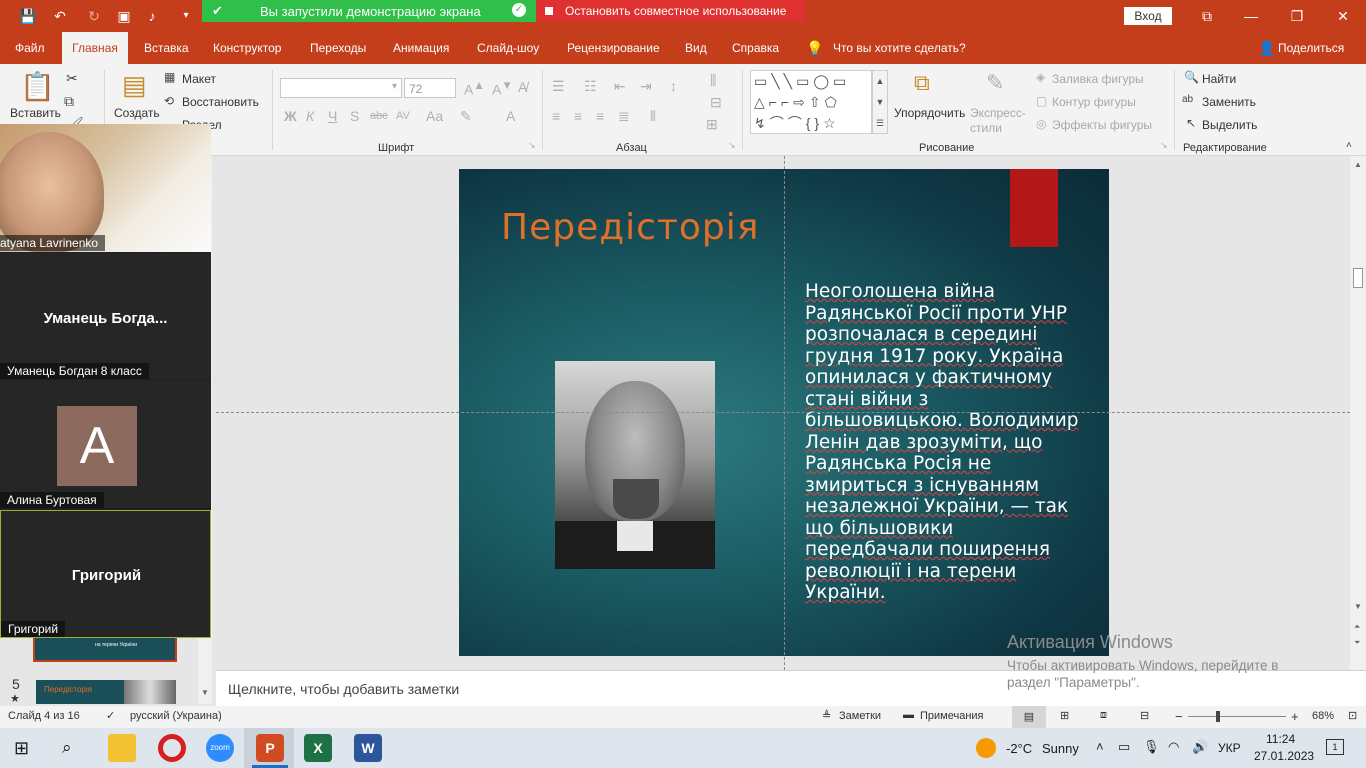  I want to click on thumbnail-5: Передісторія, so click(106, 692).